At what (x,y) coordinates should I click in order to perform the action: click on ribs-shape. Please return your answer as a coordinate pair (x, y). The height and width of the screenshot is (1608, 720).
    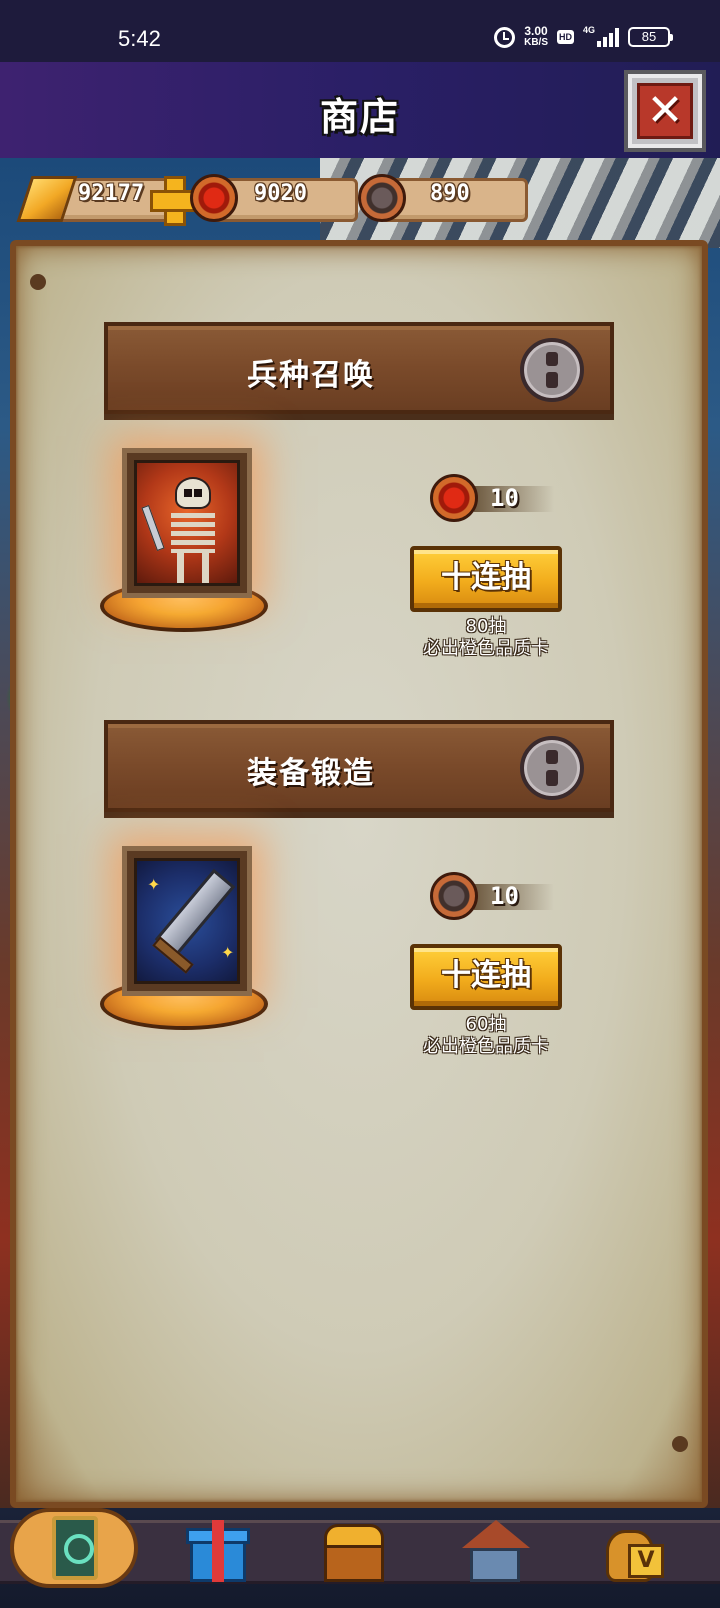
    Looking at the image, I should click on (193, 533).